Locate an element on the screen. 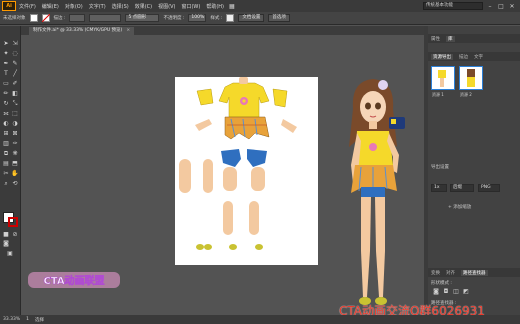  add-scale-button: + 添加缩放 is located at coordinates (459, 207).